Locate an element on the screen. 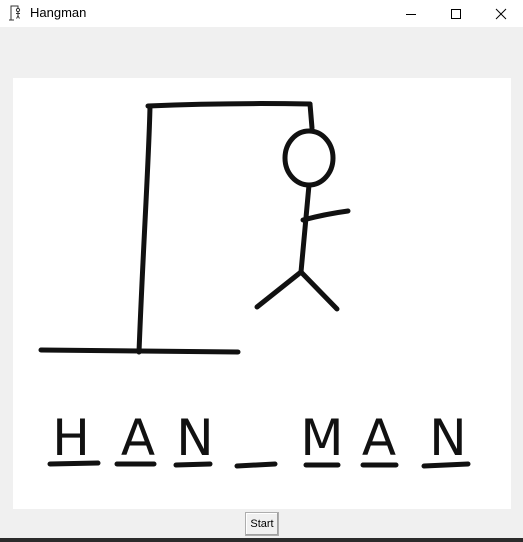 The image size is (523, 542). close-button is located at coordinates (500, 13).